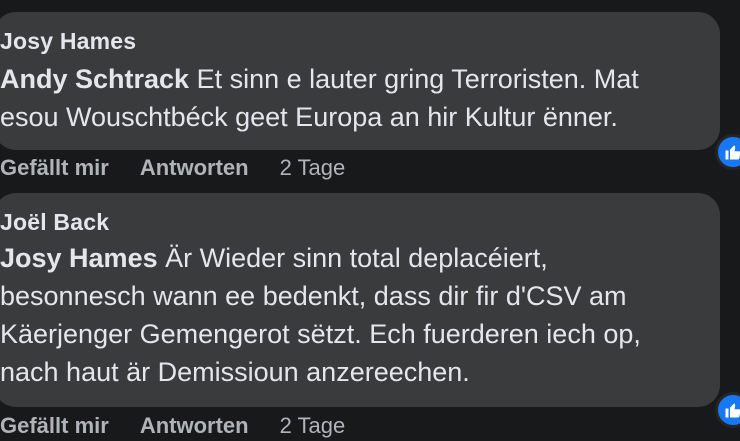 This screenshot has width=740, height=441. I want to click on mention-link: Andy Schtrack, so click(94, 79).